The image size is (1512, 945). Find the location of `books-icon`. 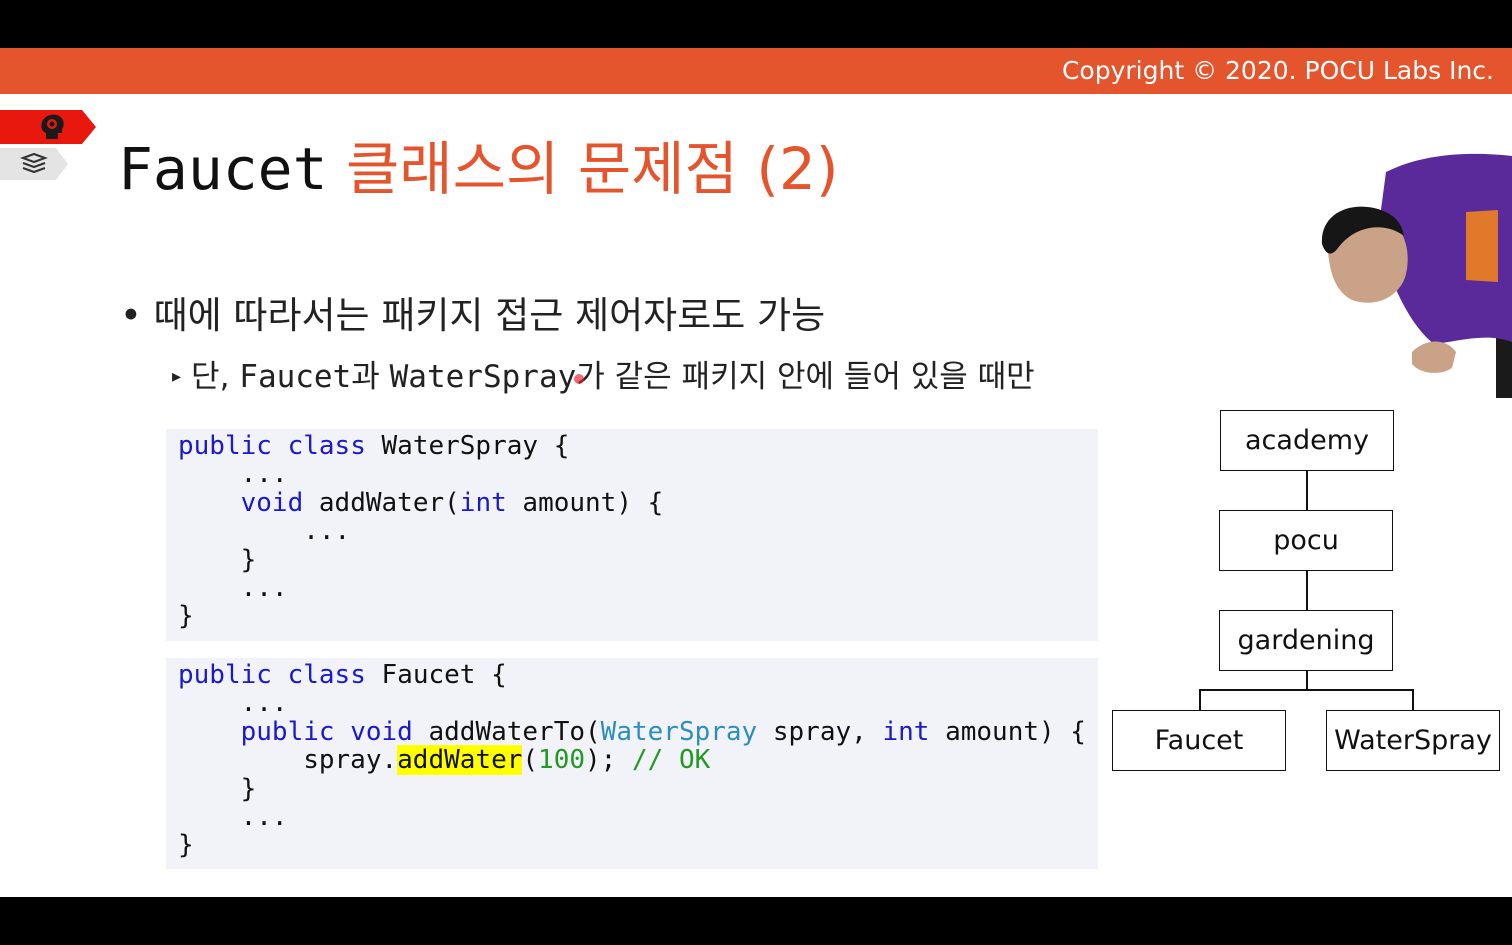

books-icon is located at coordinates (34, 163).